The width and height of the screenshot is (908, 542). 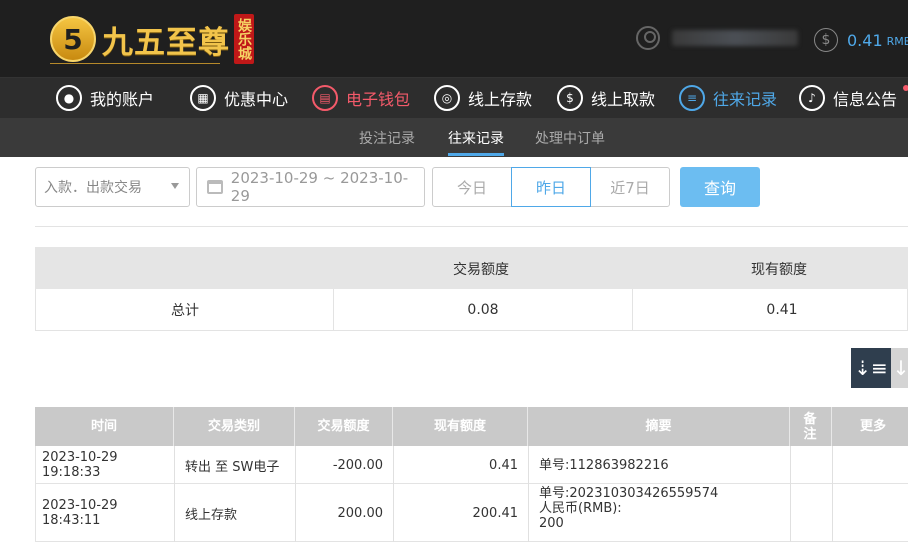 I want to click on logo-mark: 5, so click(x=73, y=39).